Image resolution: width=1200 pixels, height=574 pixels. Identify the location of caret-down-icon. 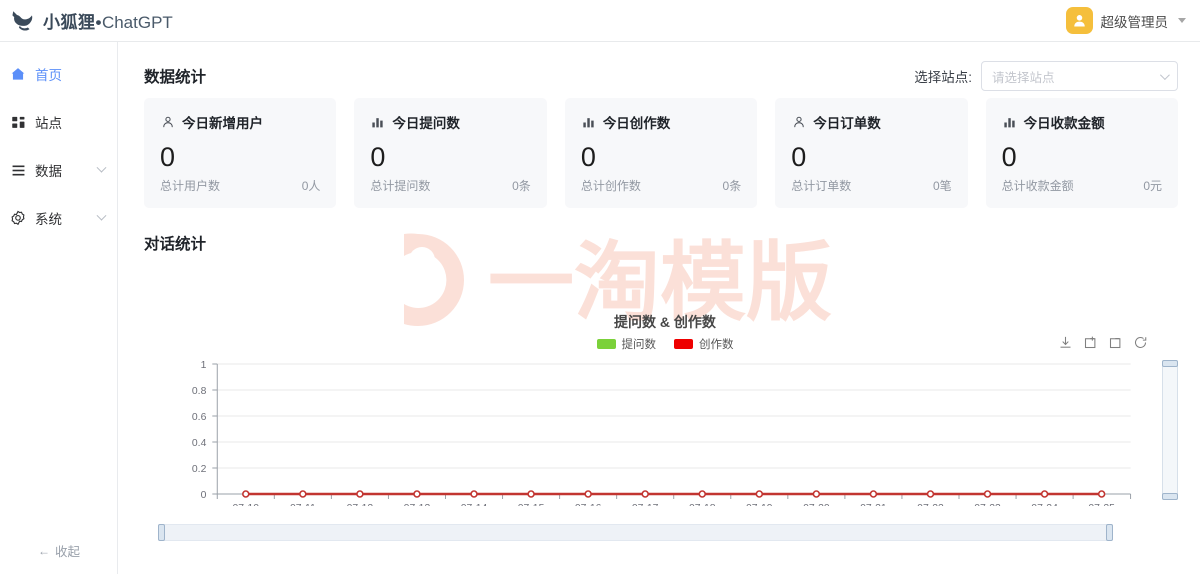
(1182, 20).